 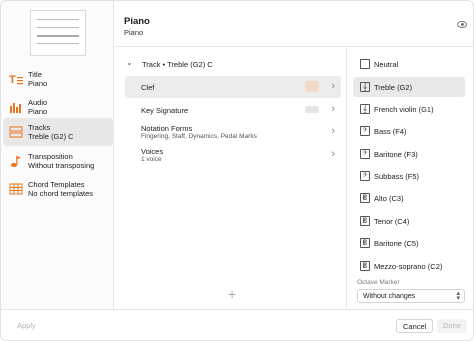 I want to click on clef-option: 𝄢 Baritone (F3), so click(x=409, y=154).